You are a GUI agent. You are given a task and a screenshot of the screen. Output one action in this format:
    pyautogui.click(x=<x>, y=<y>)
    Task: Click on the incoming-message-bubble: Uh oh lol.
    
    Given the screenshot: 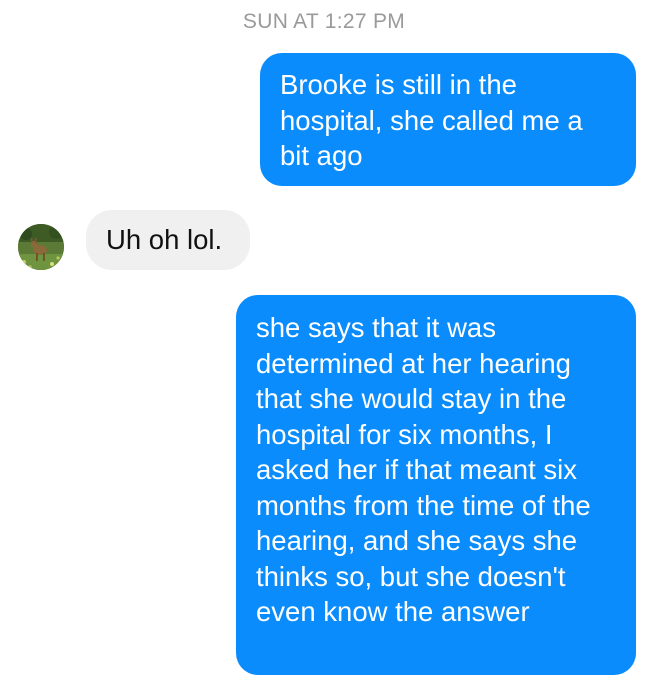 What is the action you would take?
    pyautogui.click(x=168, y=240)
    